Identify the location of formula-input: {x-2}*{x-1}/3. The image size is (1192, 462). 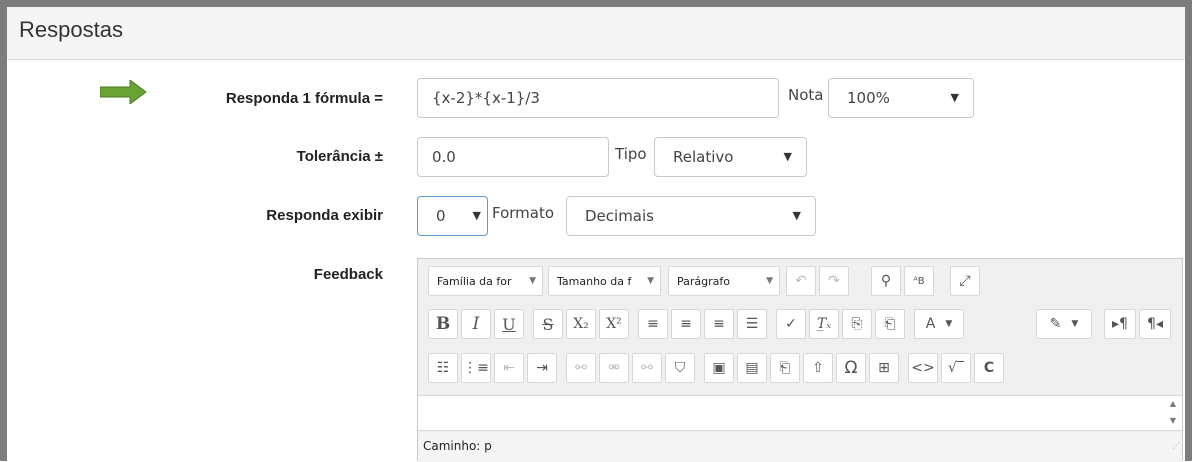
(598, 98).